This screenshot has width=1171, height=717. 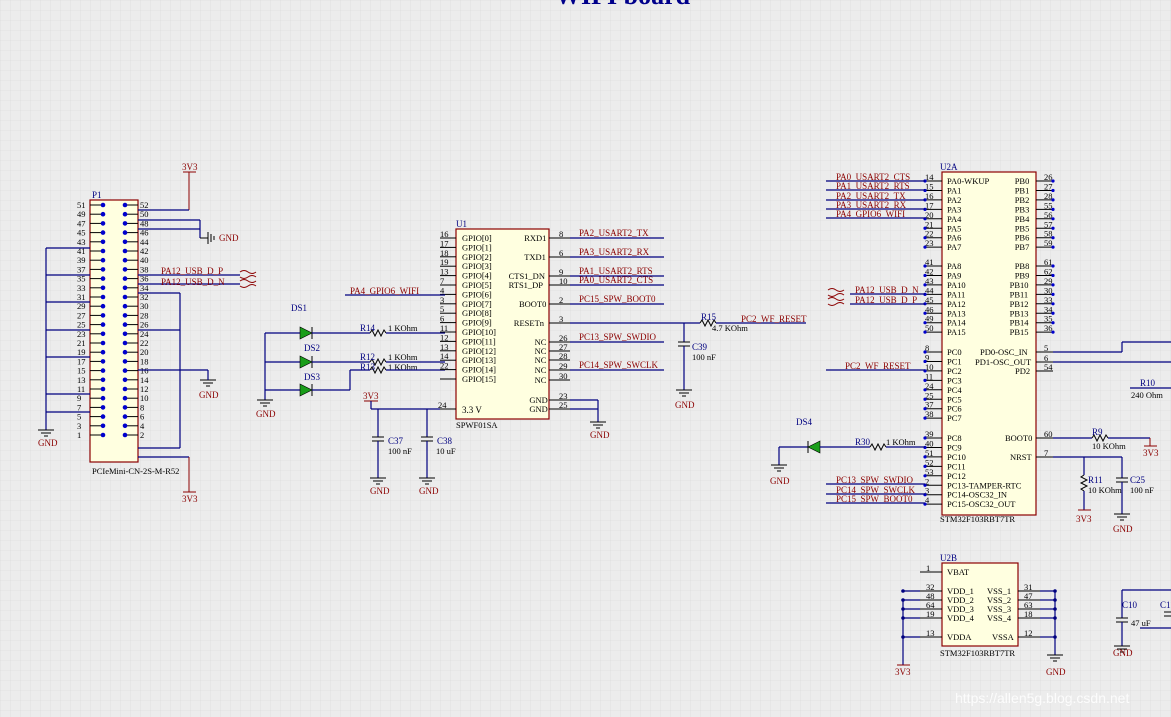 I want to click on u1-3v3: 3V3, so click(x=371, y=396).